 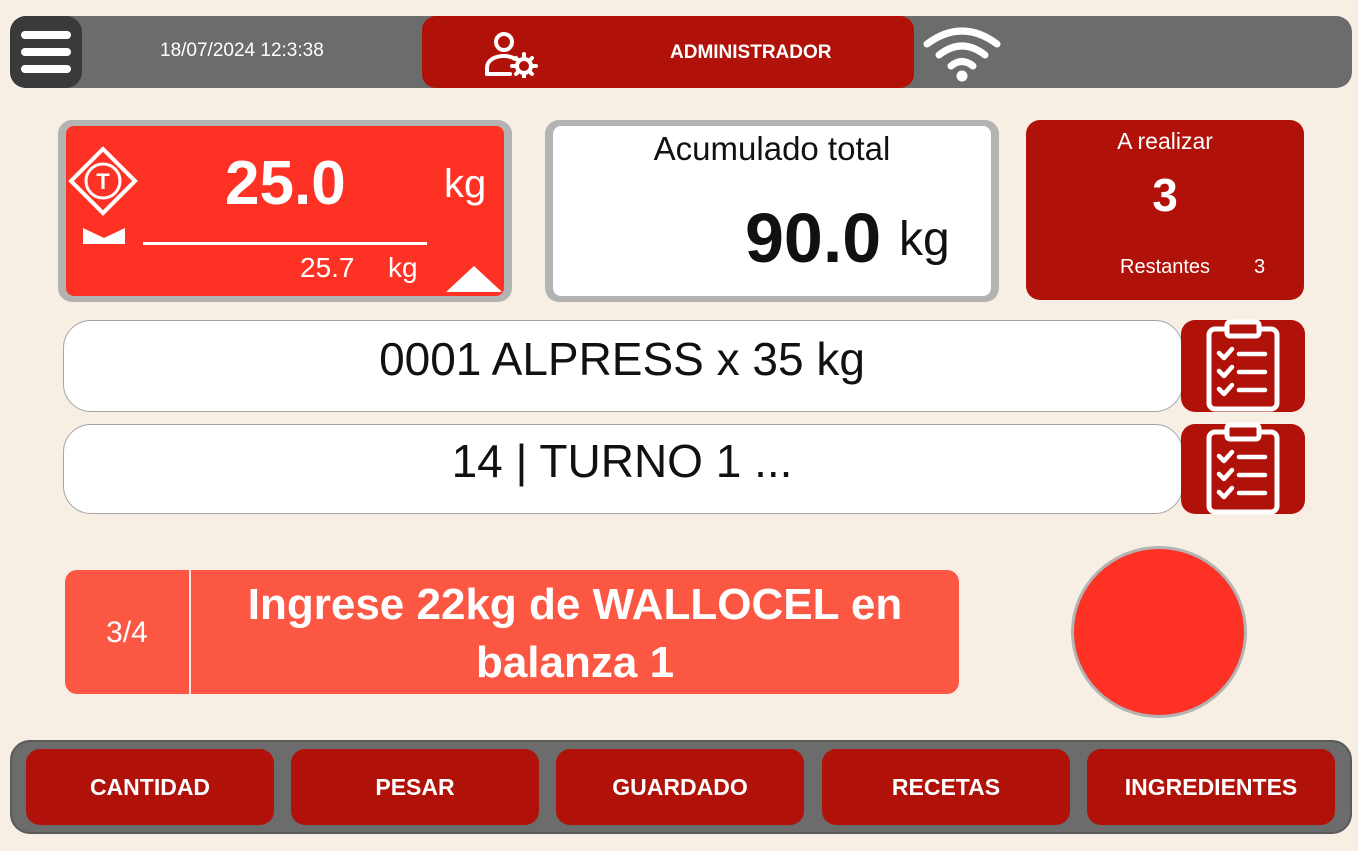 I want to click on datetime: 18/07/2024 12:3:38, so click(x=242, y=50).